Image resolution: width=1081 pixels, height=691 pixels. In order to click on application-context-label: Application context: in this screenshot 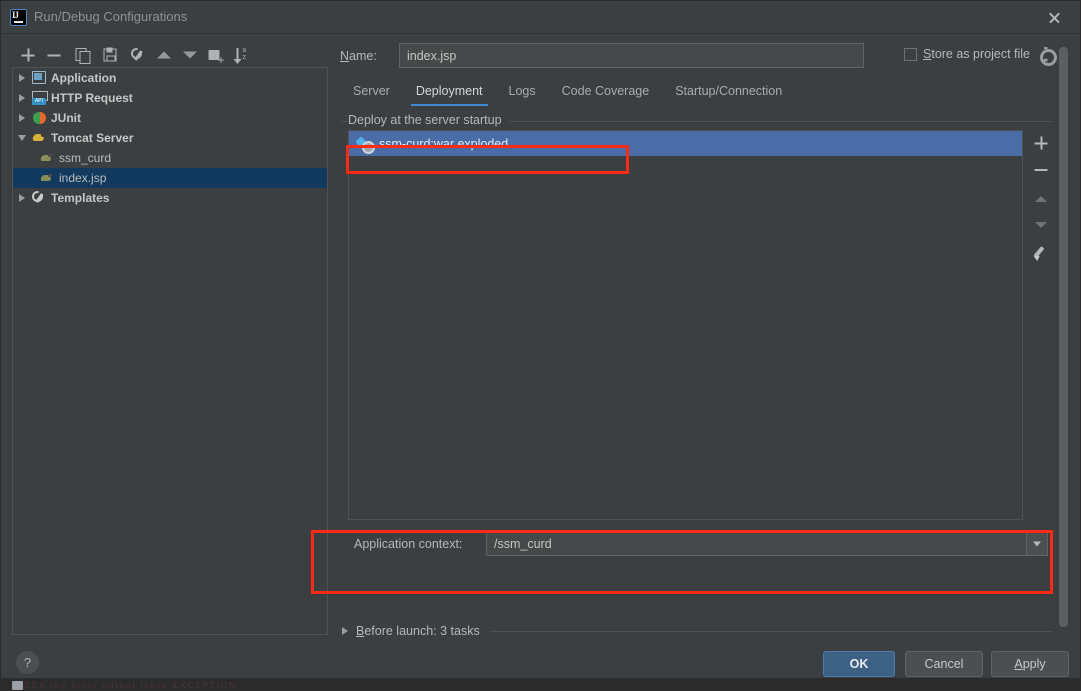, I will do `click(408, 544)`.